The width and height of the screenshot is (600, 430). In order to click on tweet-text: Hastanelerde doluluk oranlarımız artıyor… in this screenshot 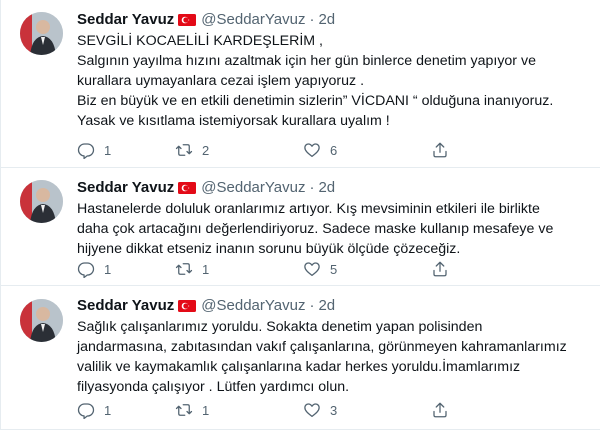, I will do `click(332, 229)`.